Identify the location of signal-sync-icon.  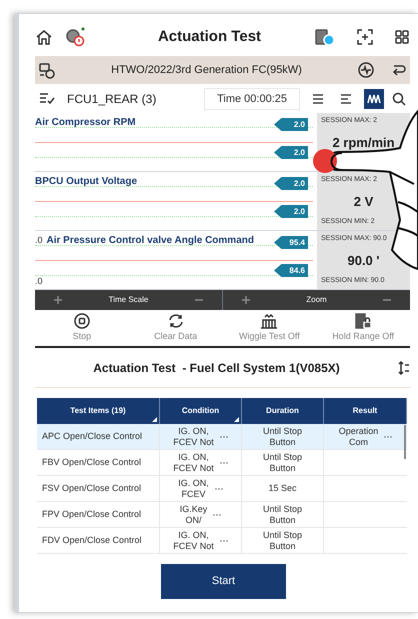
(366, 70).